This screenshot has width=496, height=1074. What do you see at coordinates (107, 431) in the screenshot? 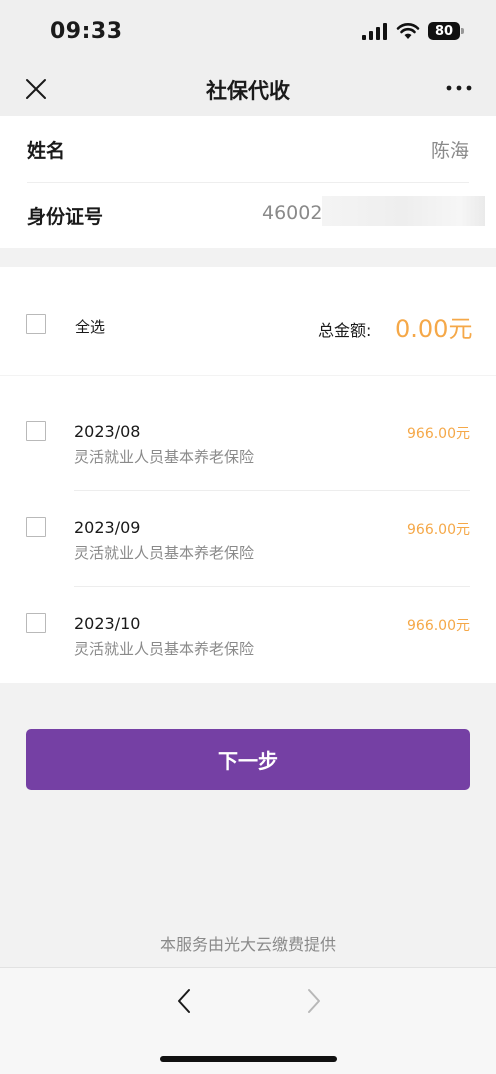
I see `item-date: 2023/08` at bounding box center [107, 431].